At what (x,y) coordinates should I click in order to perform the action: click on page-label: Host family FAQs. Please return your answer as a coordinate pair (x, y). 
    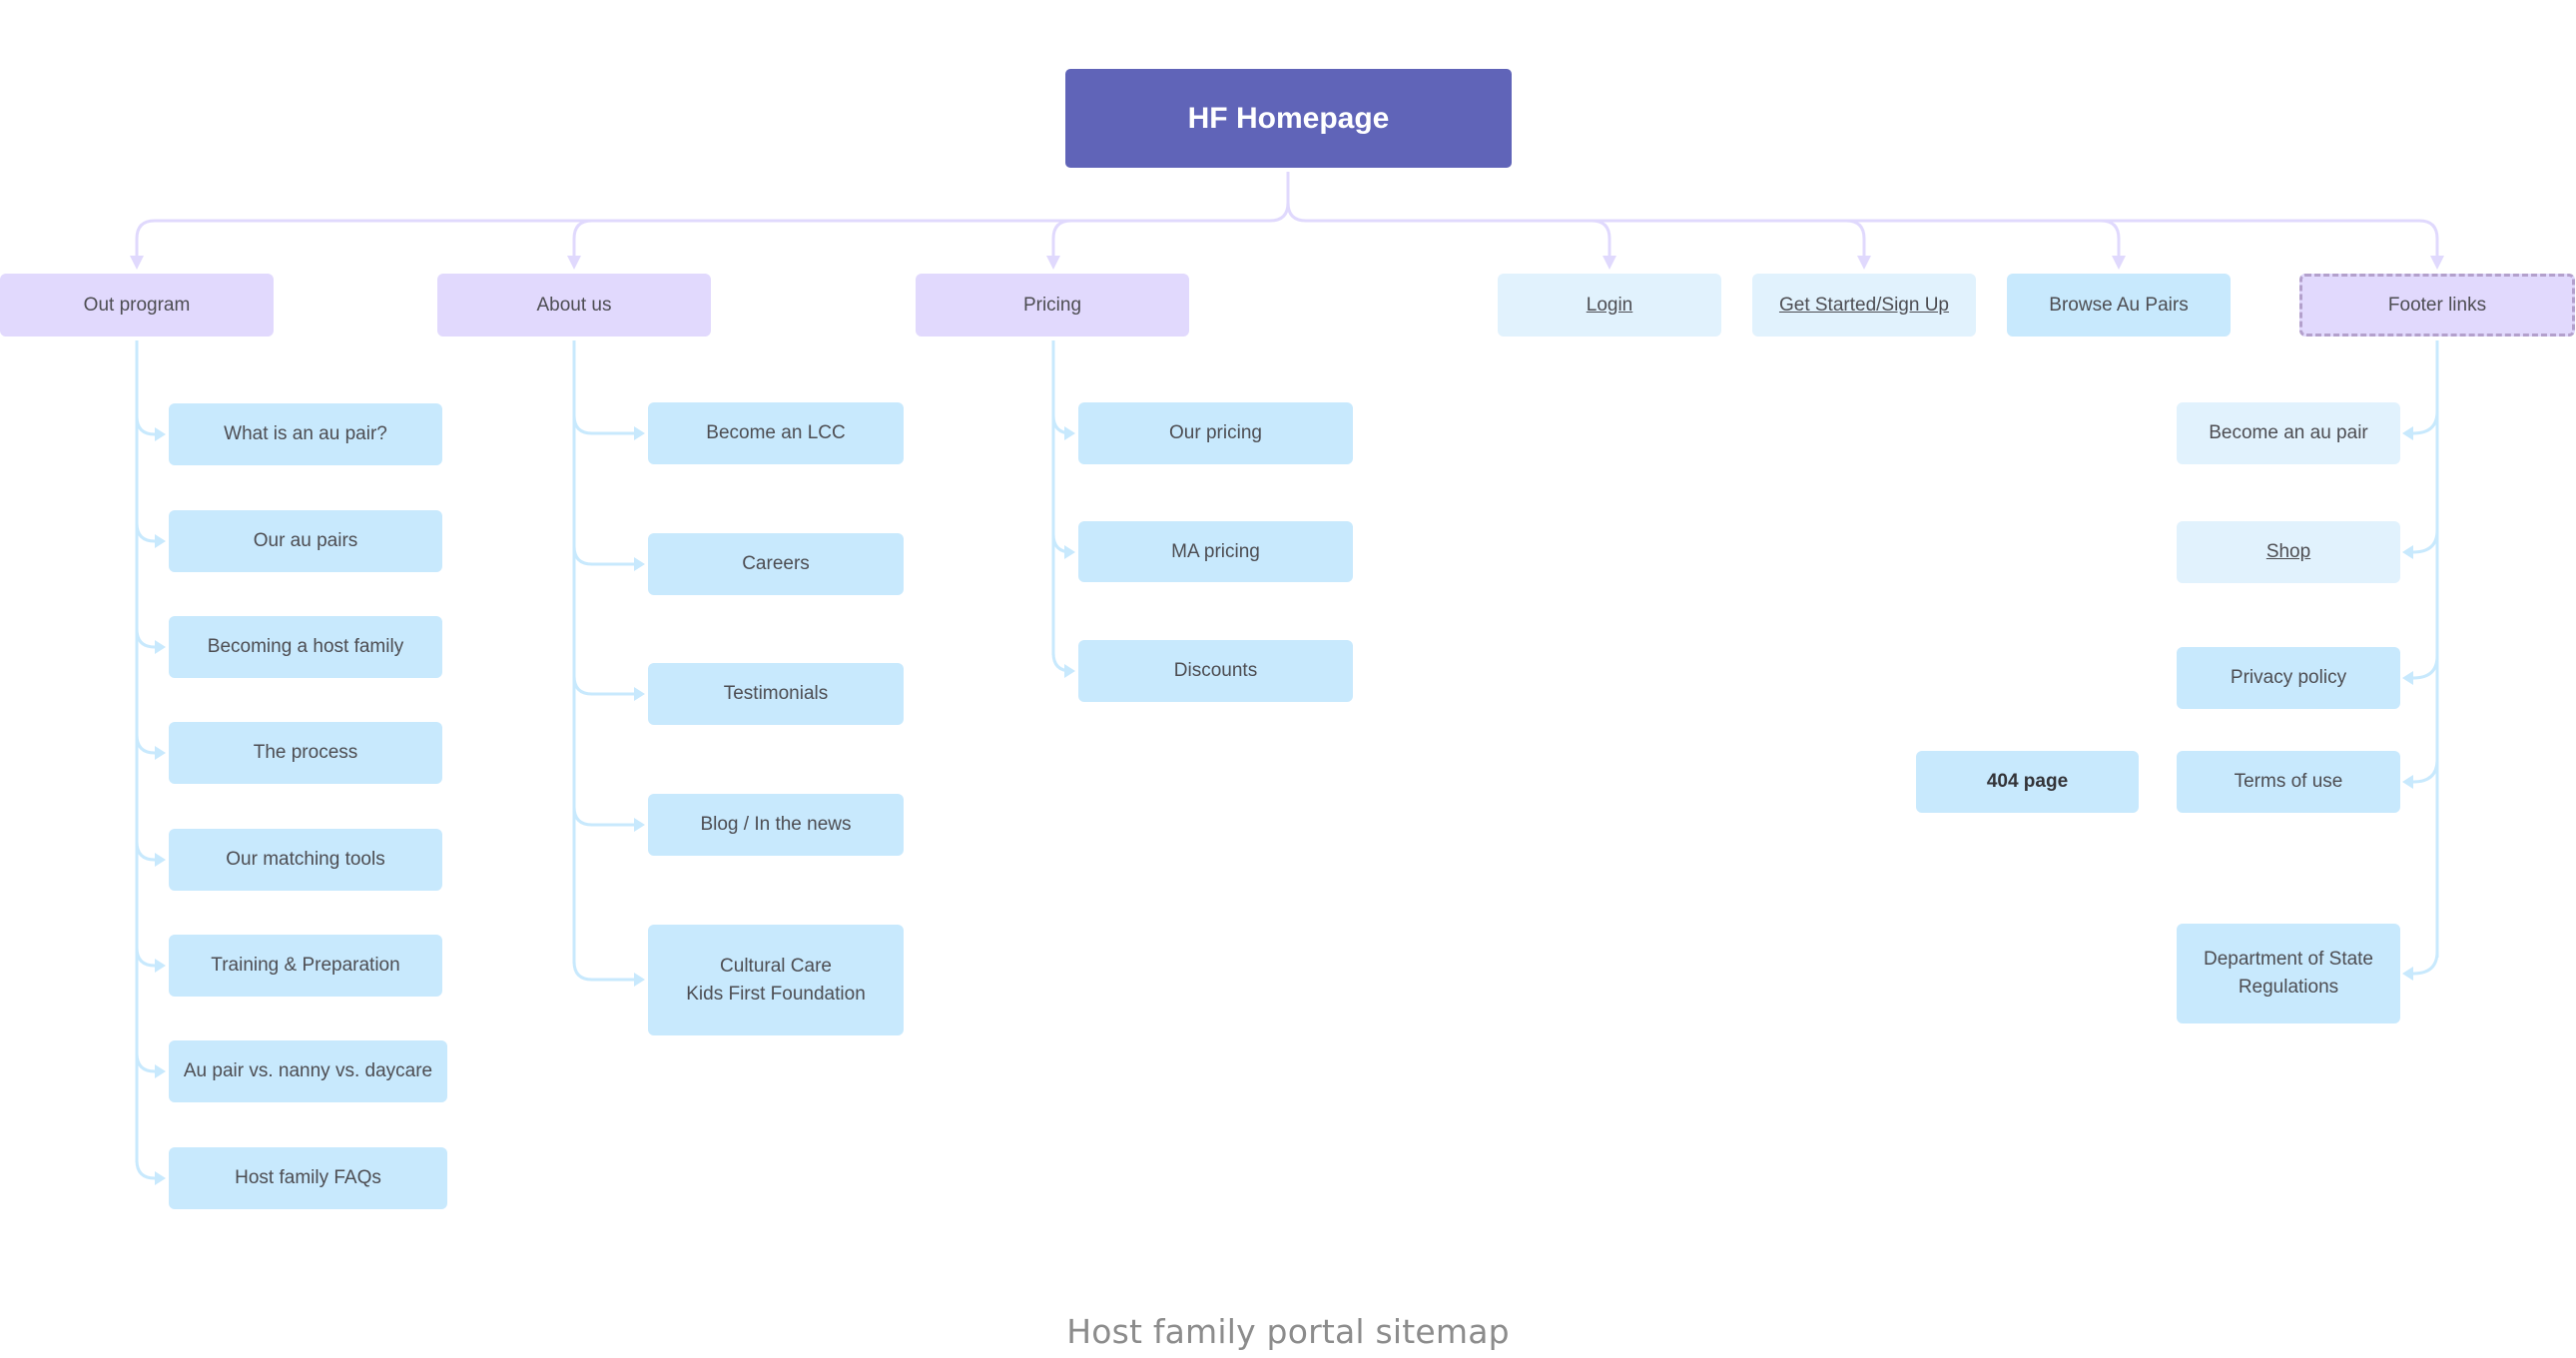
    Looking at the image, I should click on (308, 1177).